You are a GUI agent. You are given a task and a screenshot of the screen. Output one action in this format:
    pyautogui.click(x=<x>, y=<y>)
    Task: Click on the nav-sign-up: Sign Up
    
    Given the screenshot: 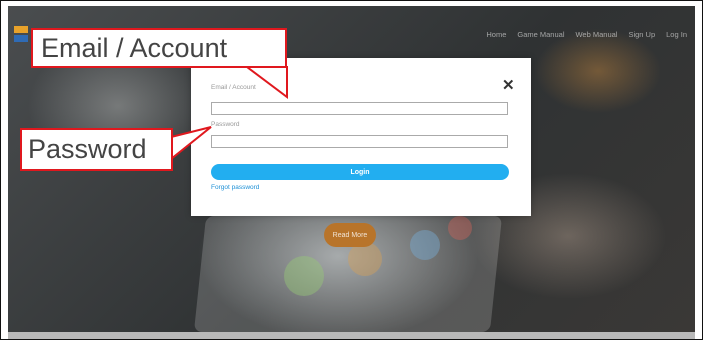 What is the action you would take?
    pyautogui.click(x=641, y=34)
    